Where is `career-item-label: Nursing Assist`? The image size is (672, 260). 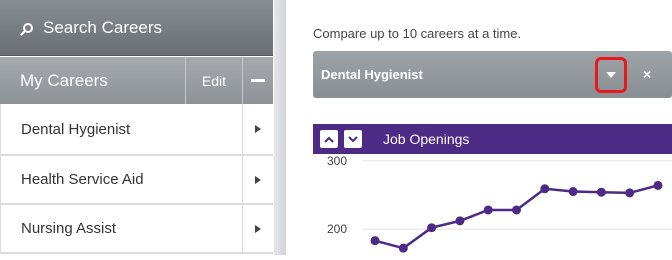
career-item-label: Nursing Assist is located at coordinates (121, 228).